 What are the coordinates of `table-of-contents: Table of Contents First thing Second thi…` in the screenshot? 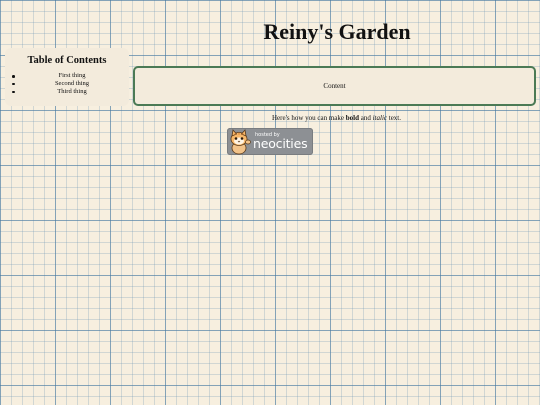 It's located at (67, 77).